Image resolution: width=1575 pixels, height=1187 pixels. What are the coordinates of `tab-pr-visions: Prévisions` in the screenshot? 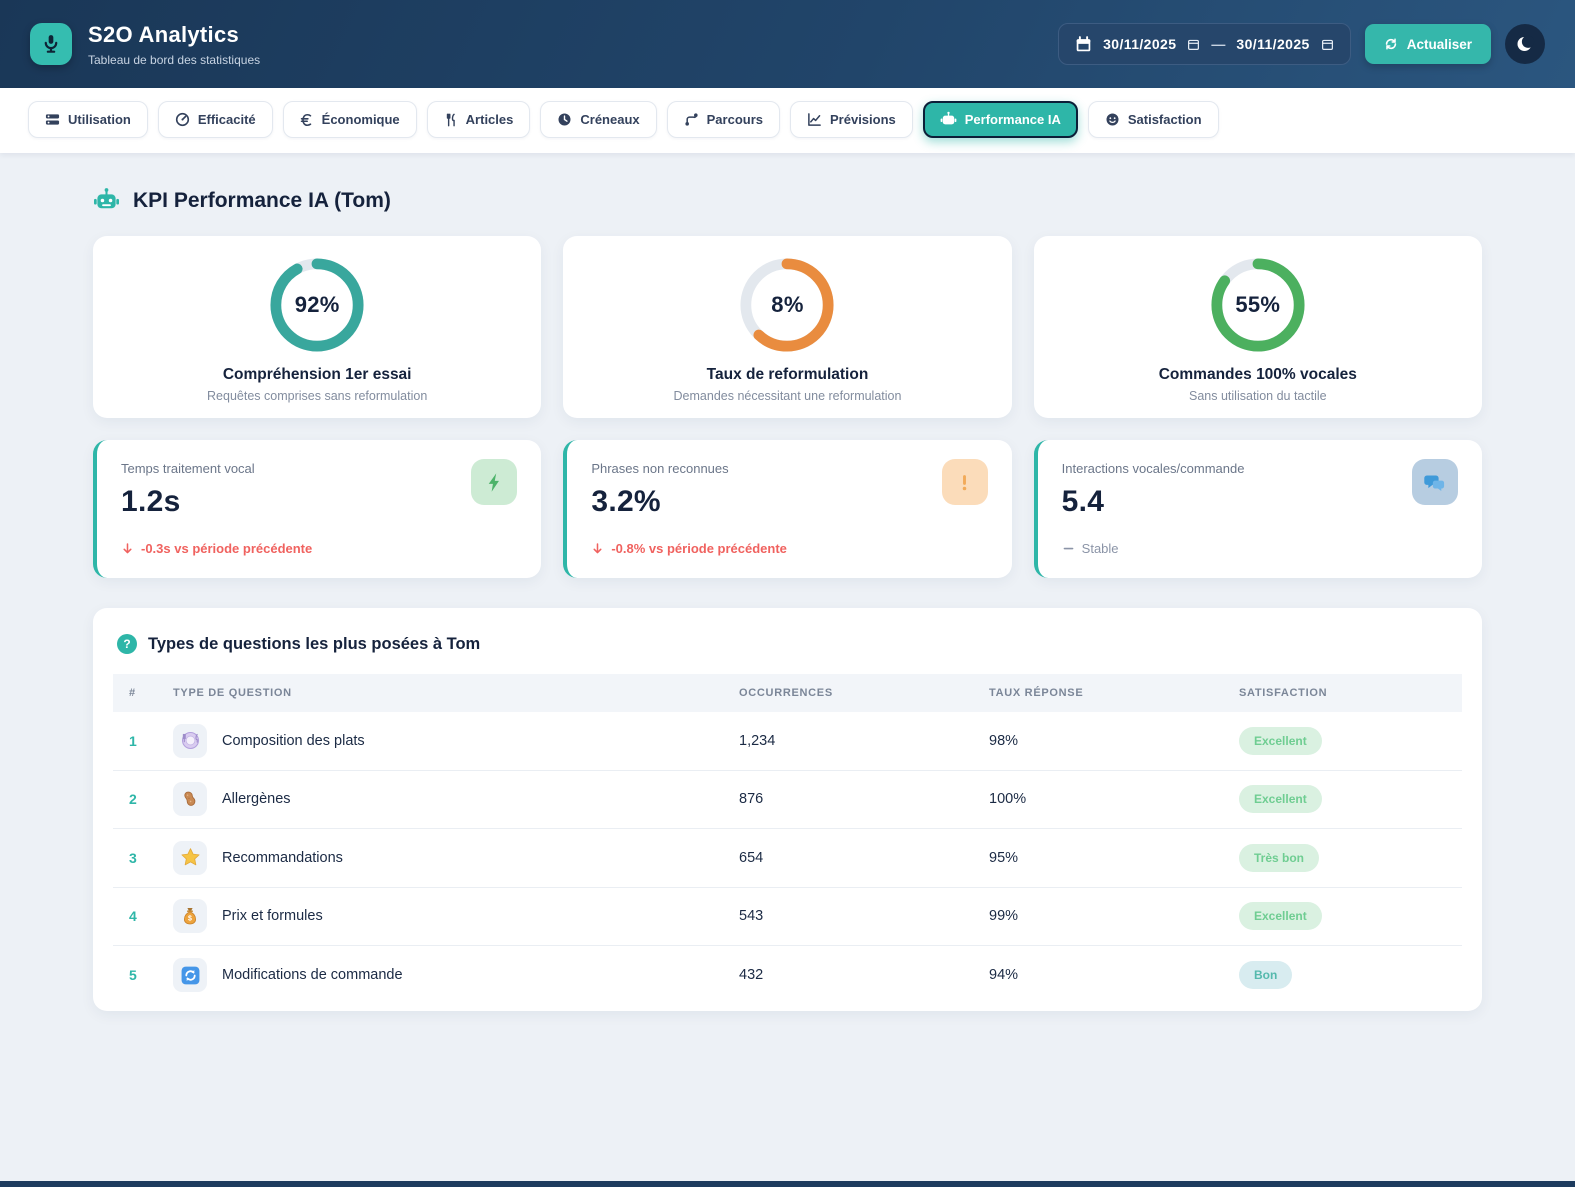 It's located at (851, 119).